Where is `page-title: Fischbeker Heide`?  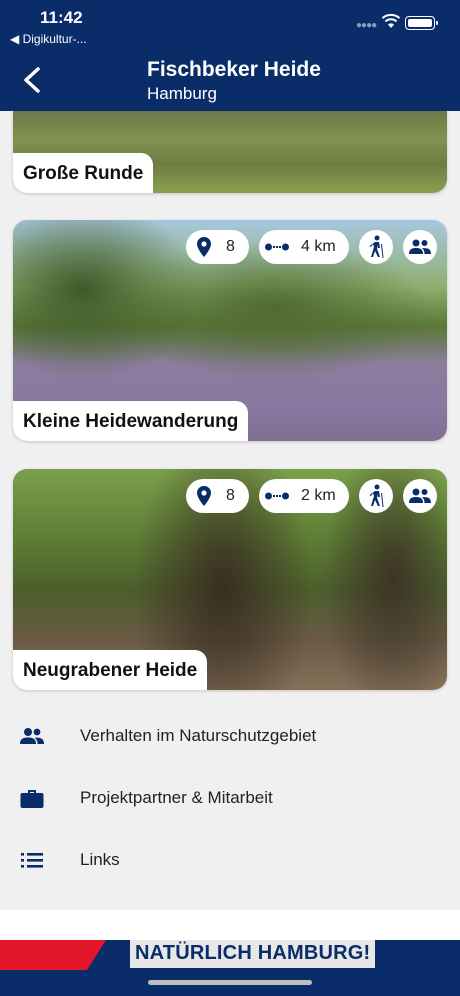 page-title: Fischbeker Heide is located at coordinates (234, 69).